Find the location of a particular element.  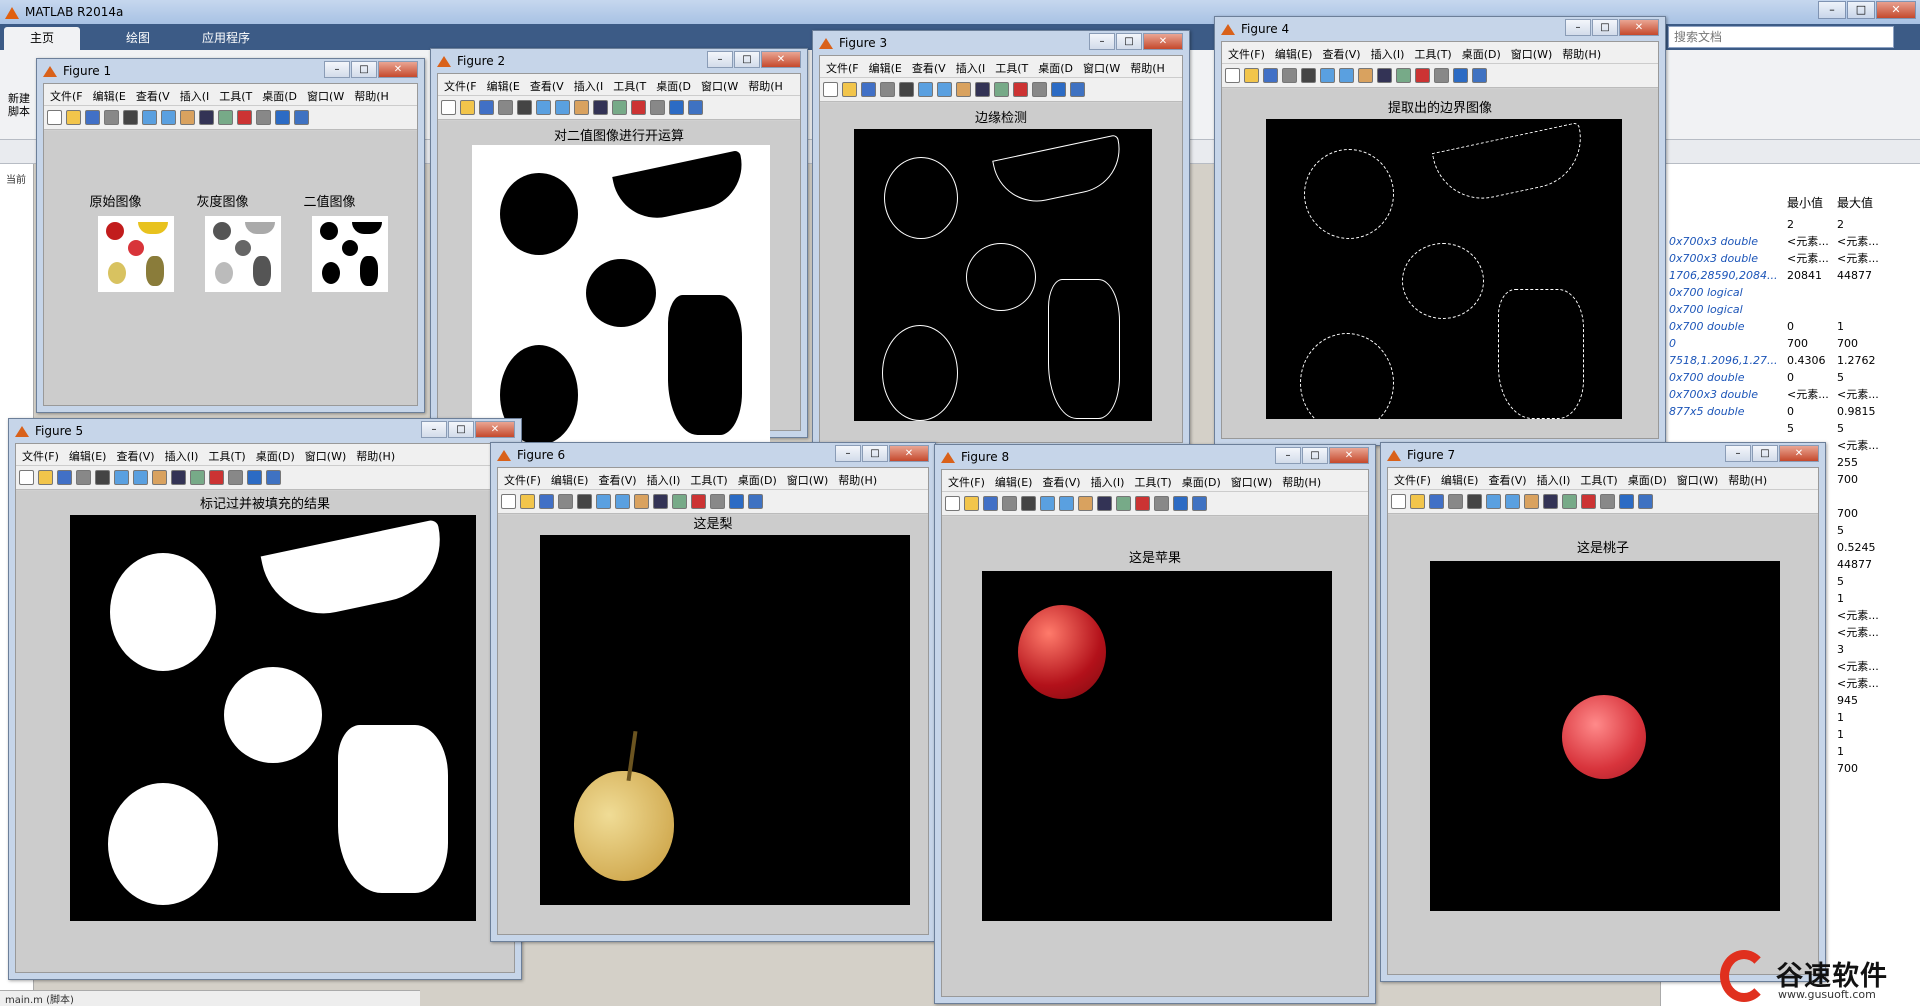

tab-apps: 应用程序 is located at coordinates (226, 38).